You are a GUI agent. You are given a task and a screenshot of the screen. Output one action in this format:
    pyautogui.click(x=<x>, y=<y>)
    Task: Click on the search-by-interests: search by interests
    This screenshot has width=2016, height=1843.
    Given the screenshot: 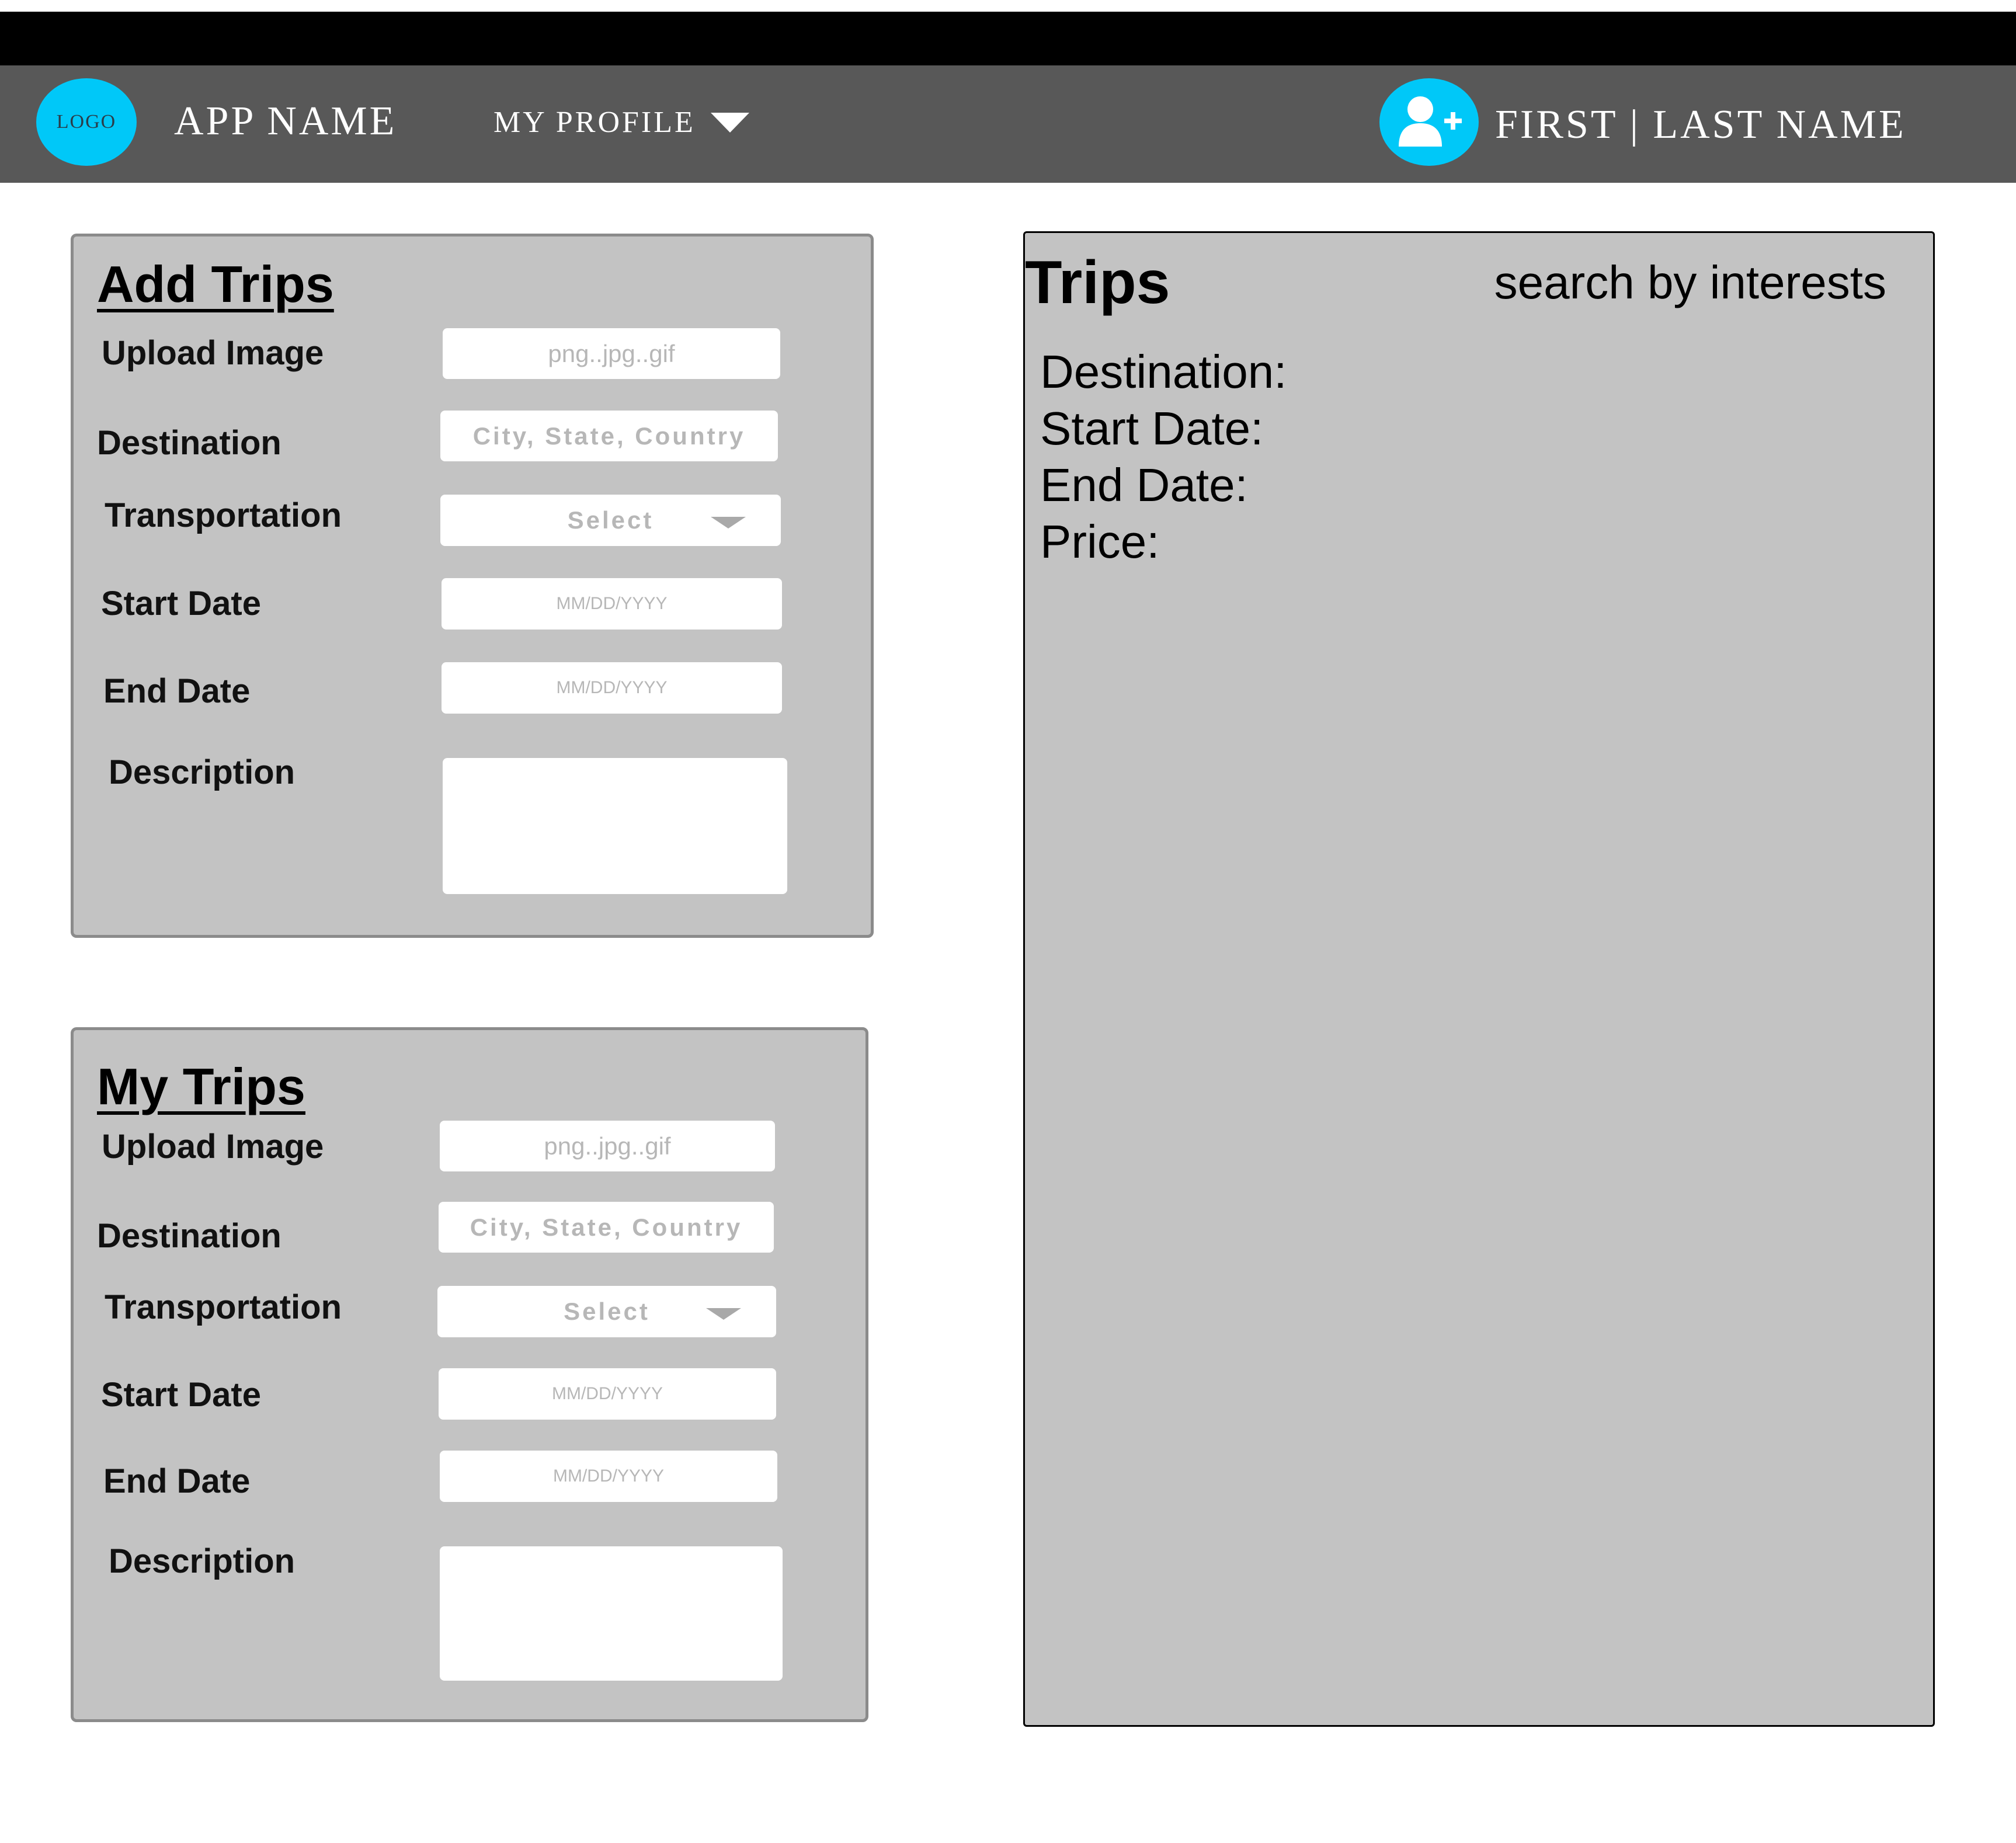 What is the action you would take?
    pyautogui.click(x=1690, y=282)
    